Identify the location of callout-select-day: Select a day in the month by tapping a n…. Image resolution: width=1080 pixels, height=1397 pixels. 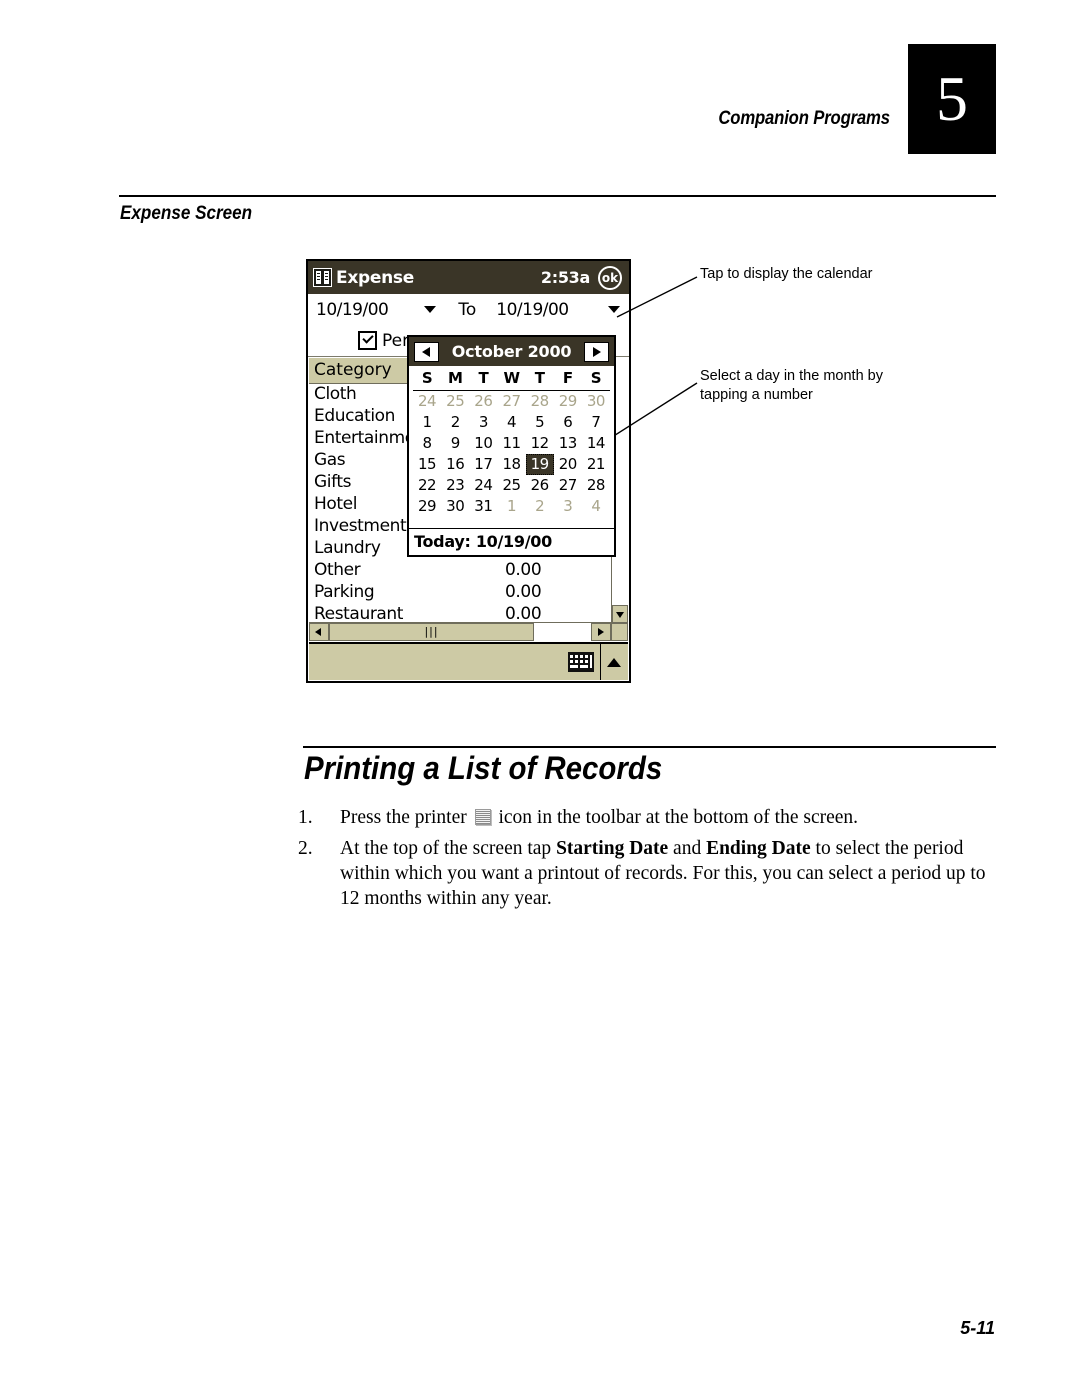
(791, 385).